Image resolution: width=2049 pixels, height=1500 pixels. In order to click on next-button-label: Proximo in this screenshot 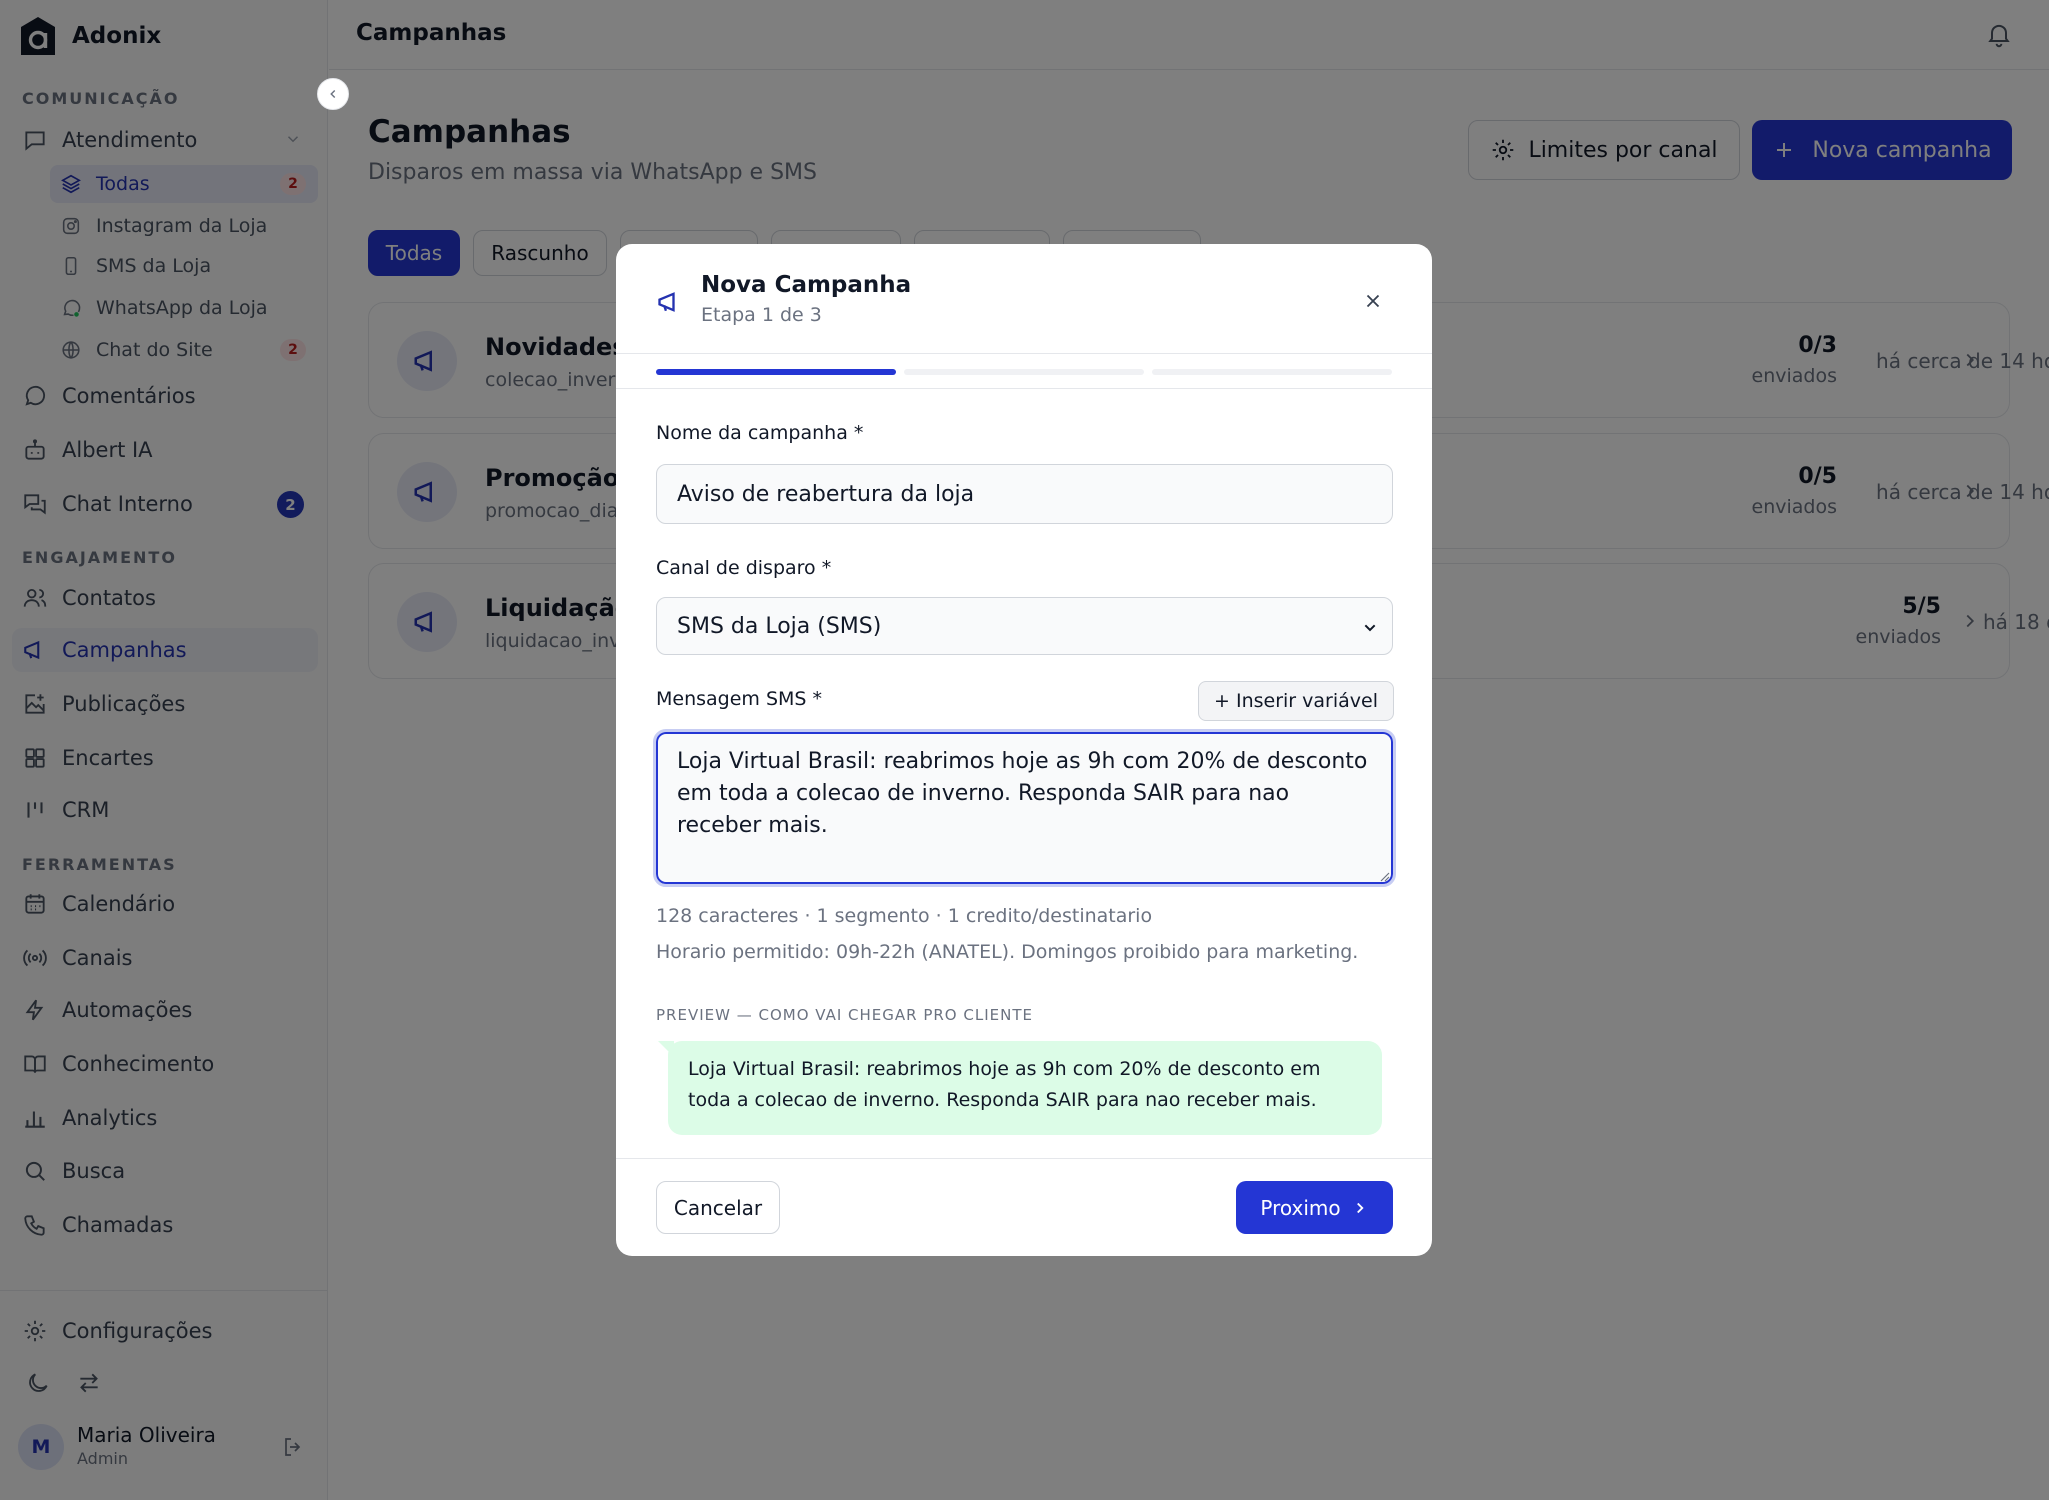, I will do `click(1300, 1207)`.